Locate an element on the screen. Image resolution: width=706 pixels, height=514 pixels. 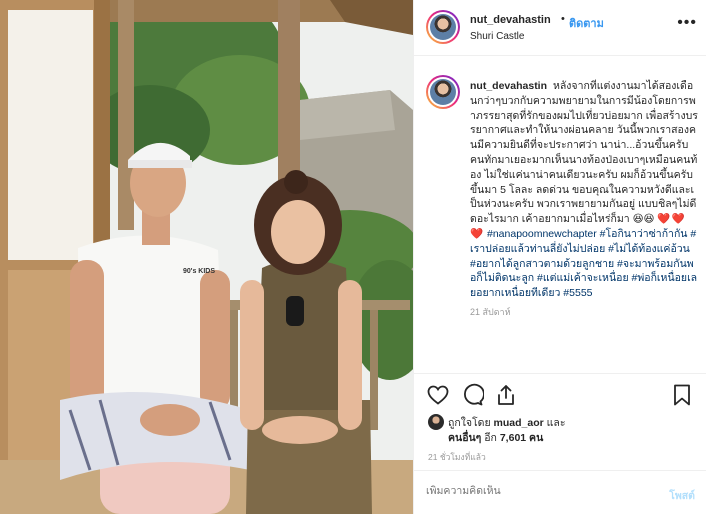
caption-avatar is located at coordinates (443, 92).